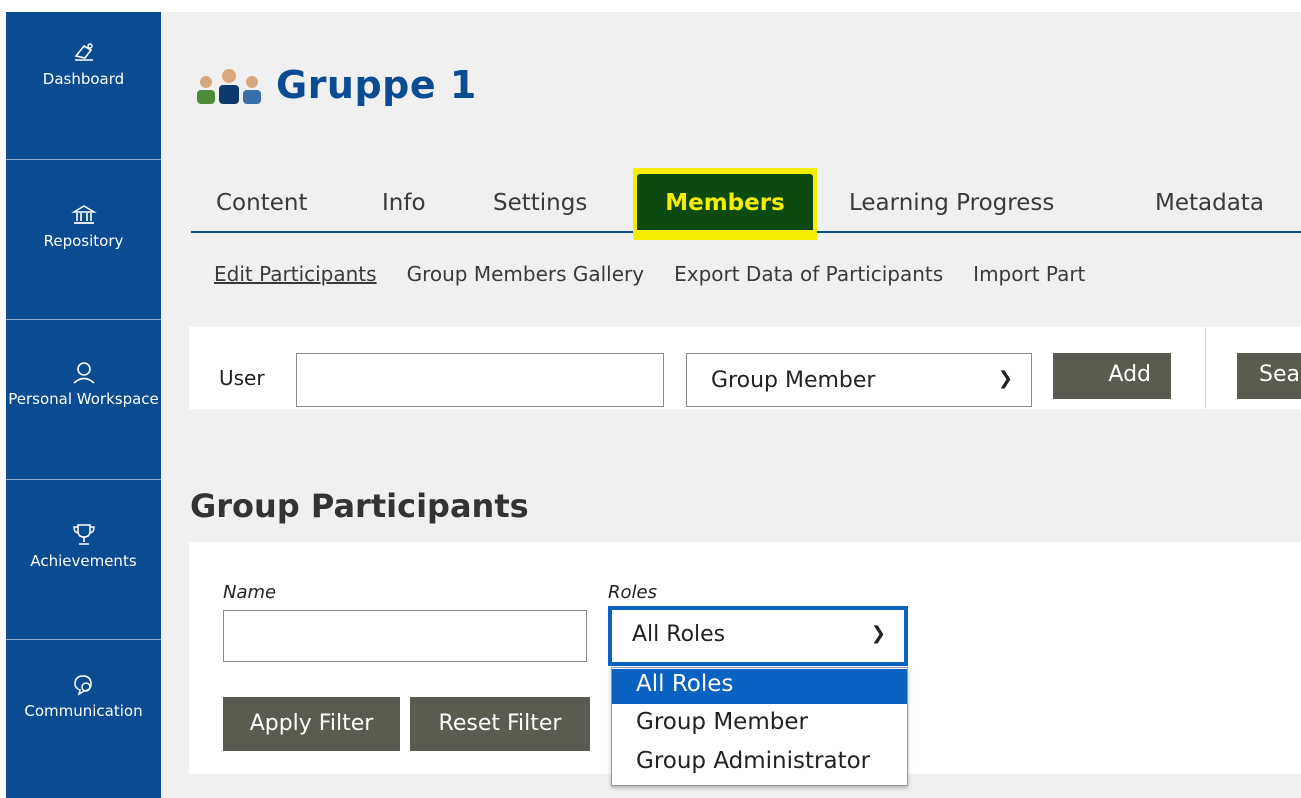 The width and height of the screenshot is (1301, 798). I want to click on tab-members: Members, so click(725, 202).